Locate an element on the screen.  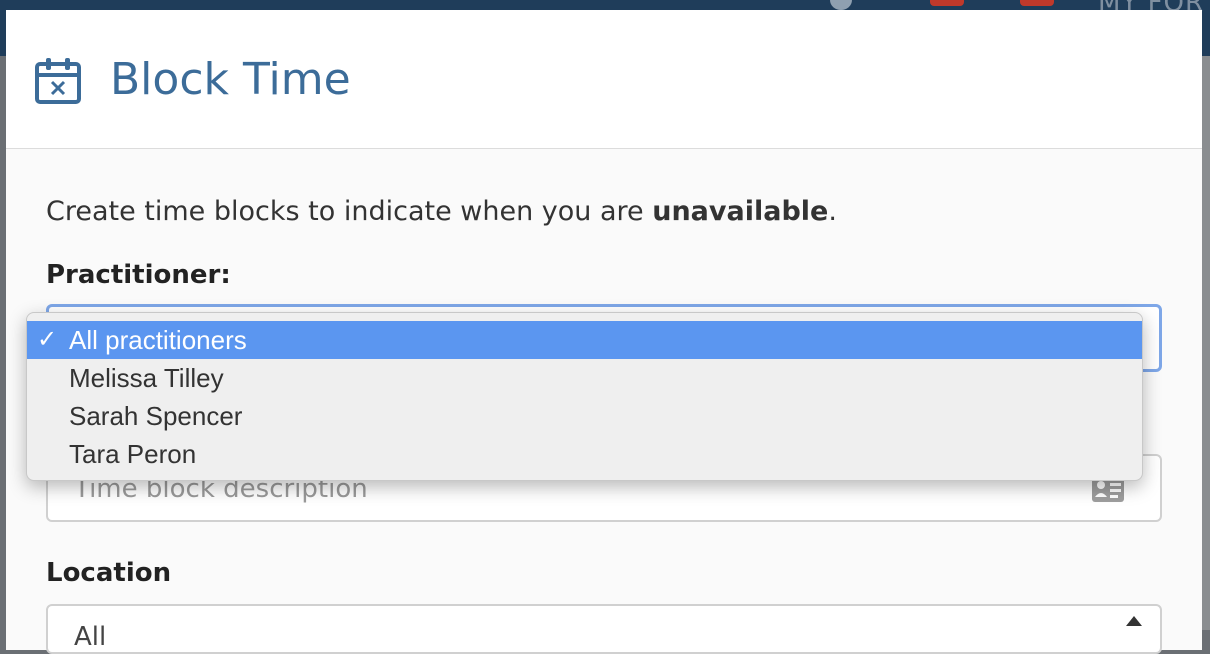
location-label: Location is located at coordinates (109, 573).